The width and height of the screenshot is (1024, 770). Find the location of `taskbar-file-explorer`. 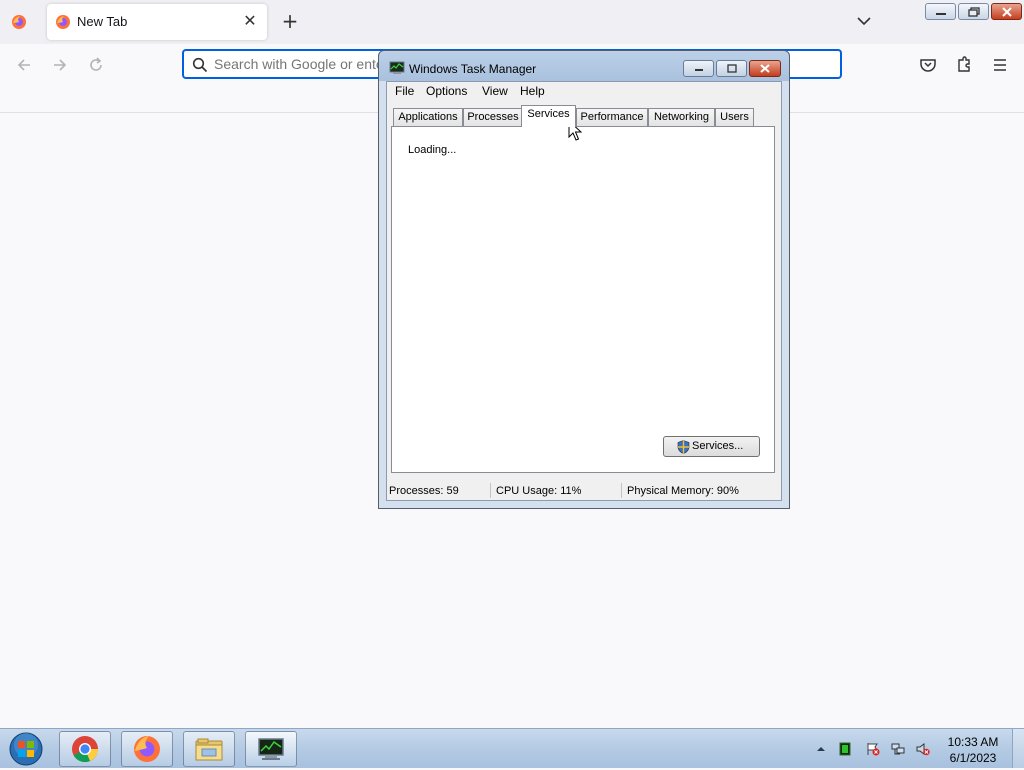

taskbar-file-explorer is located at coordinates (209, 749).